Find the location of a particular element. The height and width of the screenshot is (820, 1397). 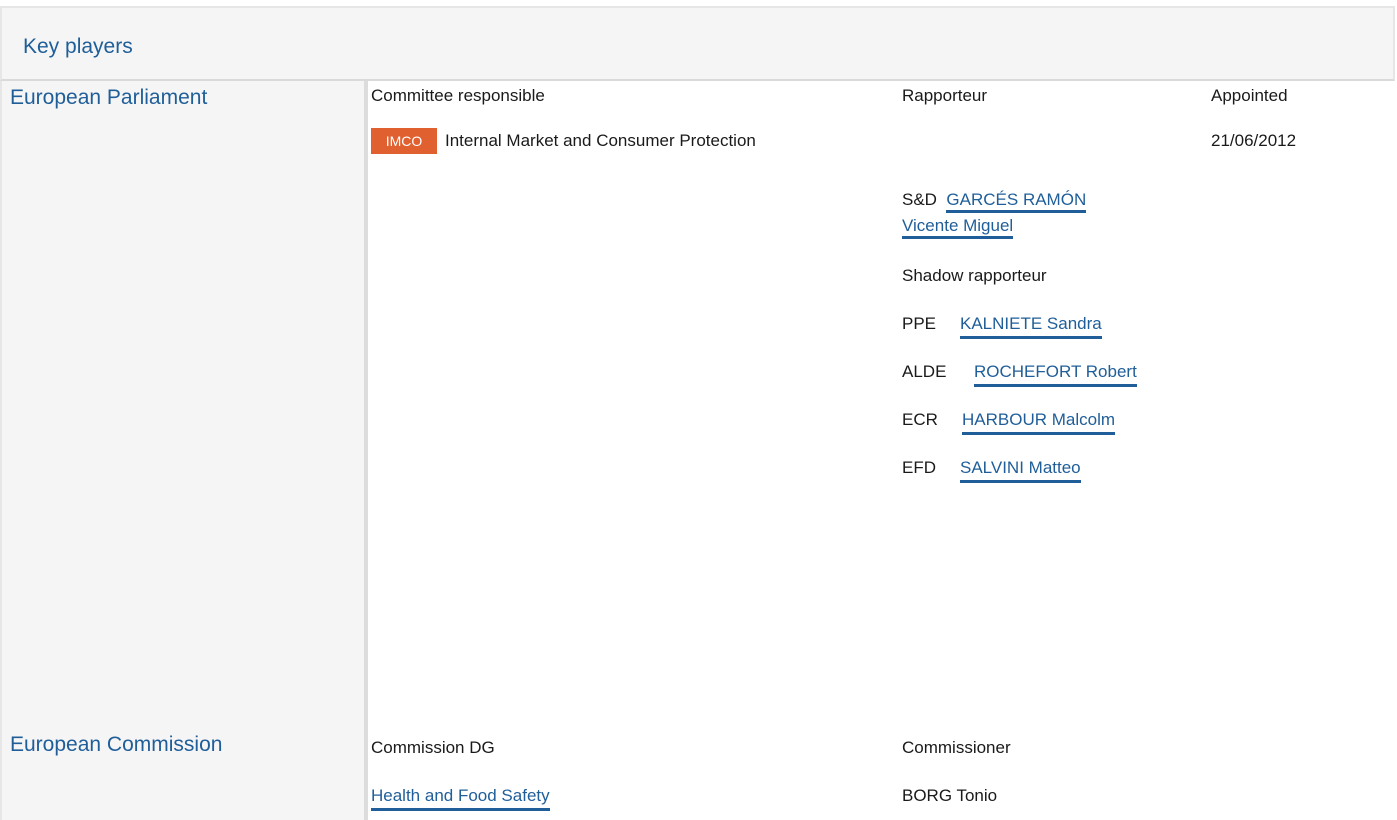

commissioner-name: BORG Tonio is located at coordinates (950, 795).